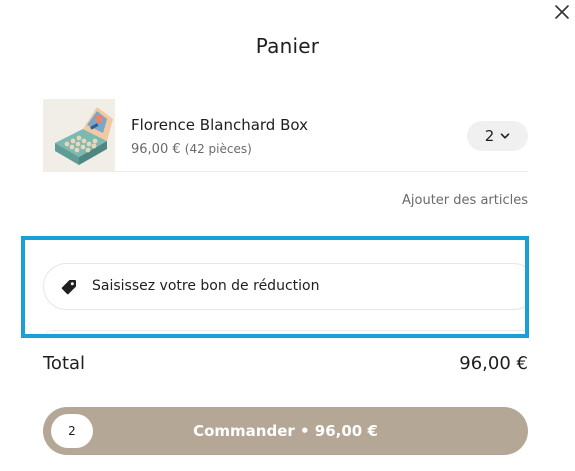 This screenshot has height=471, width=575. I want to click on total-value: 96,00 €, so click(493, 363).